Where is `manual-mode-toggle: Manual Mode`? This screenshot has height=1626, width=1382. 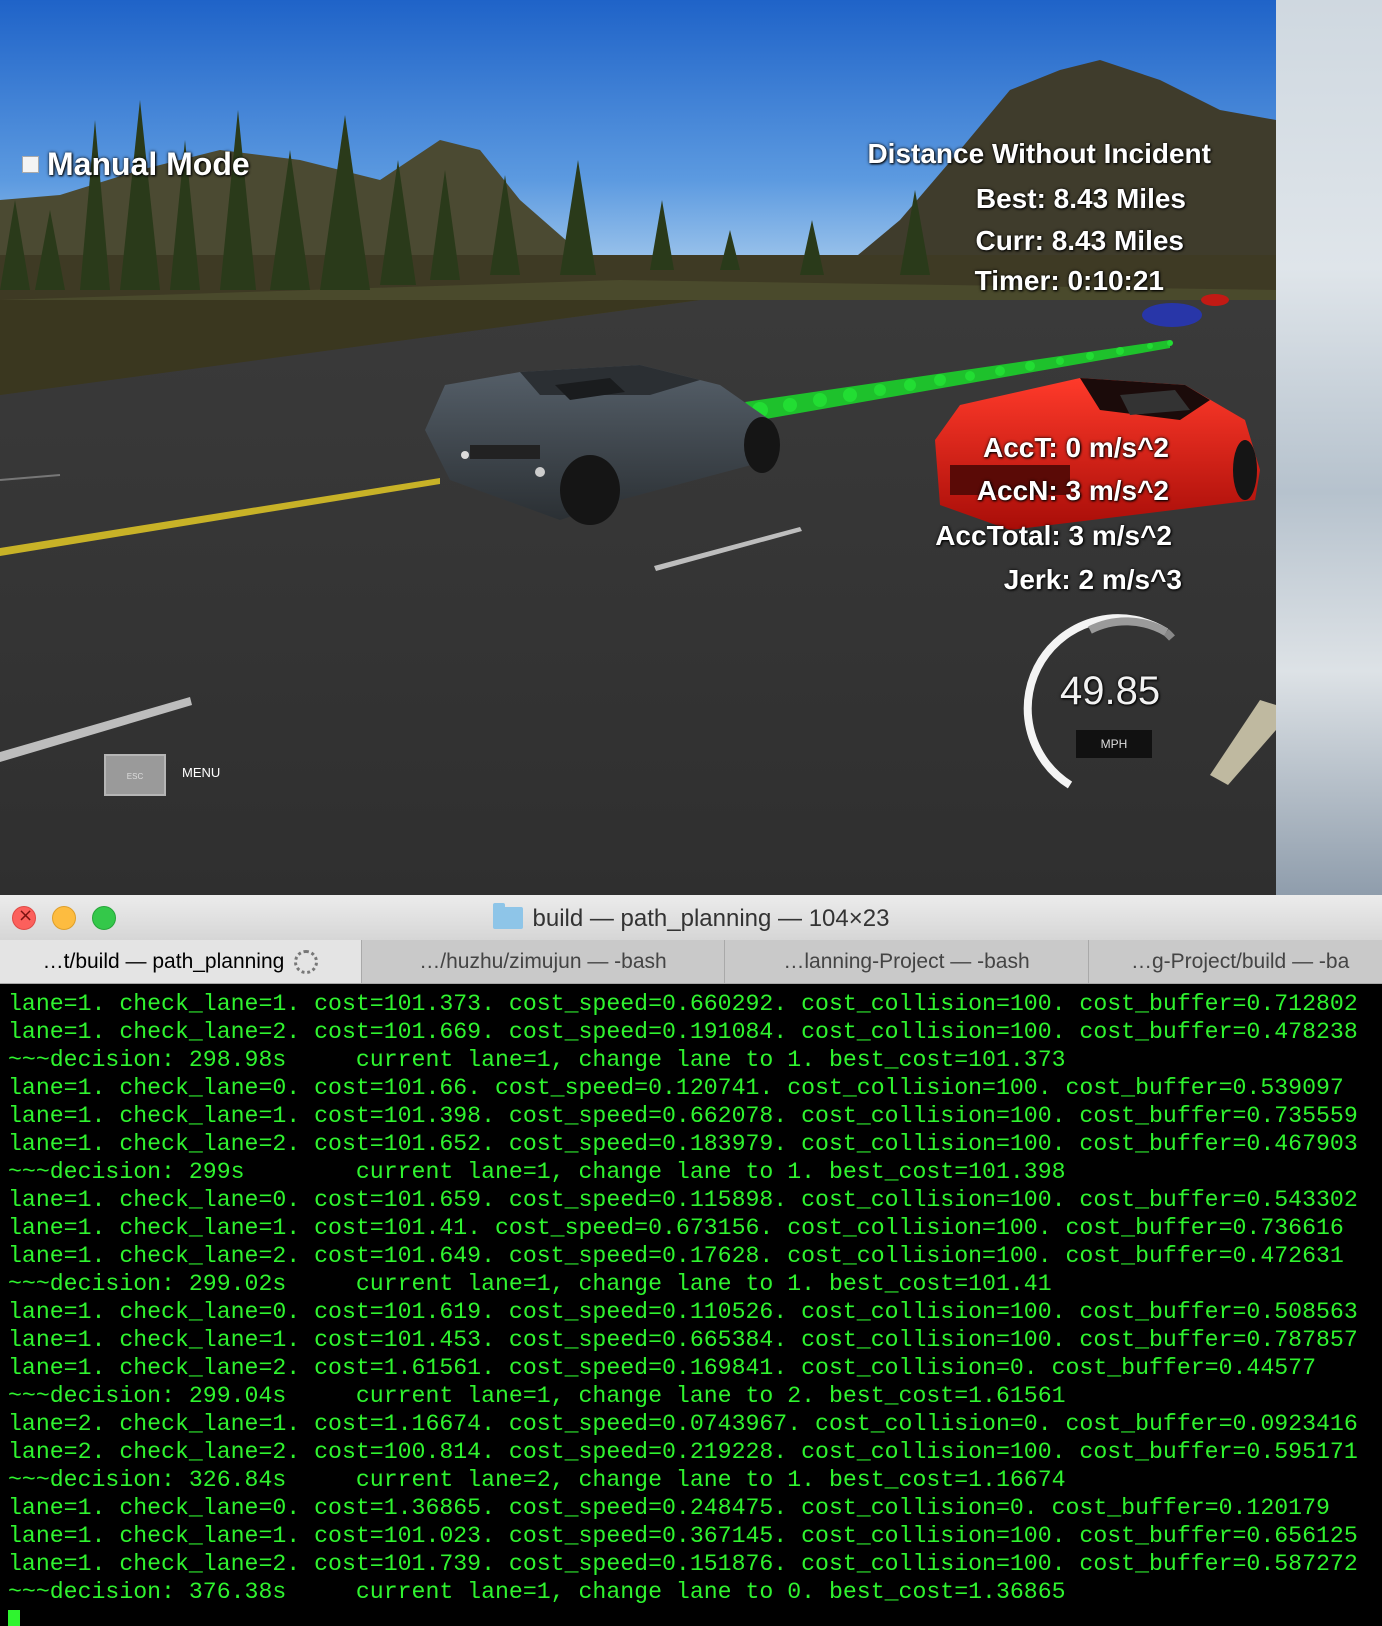 manual-mode-toggle: Manual Mode is located at coordinates (136, 164).